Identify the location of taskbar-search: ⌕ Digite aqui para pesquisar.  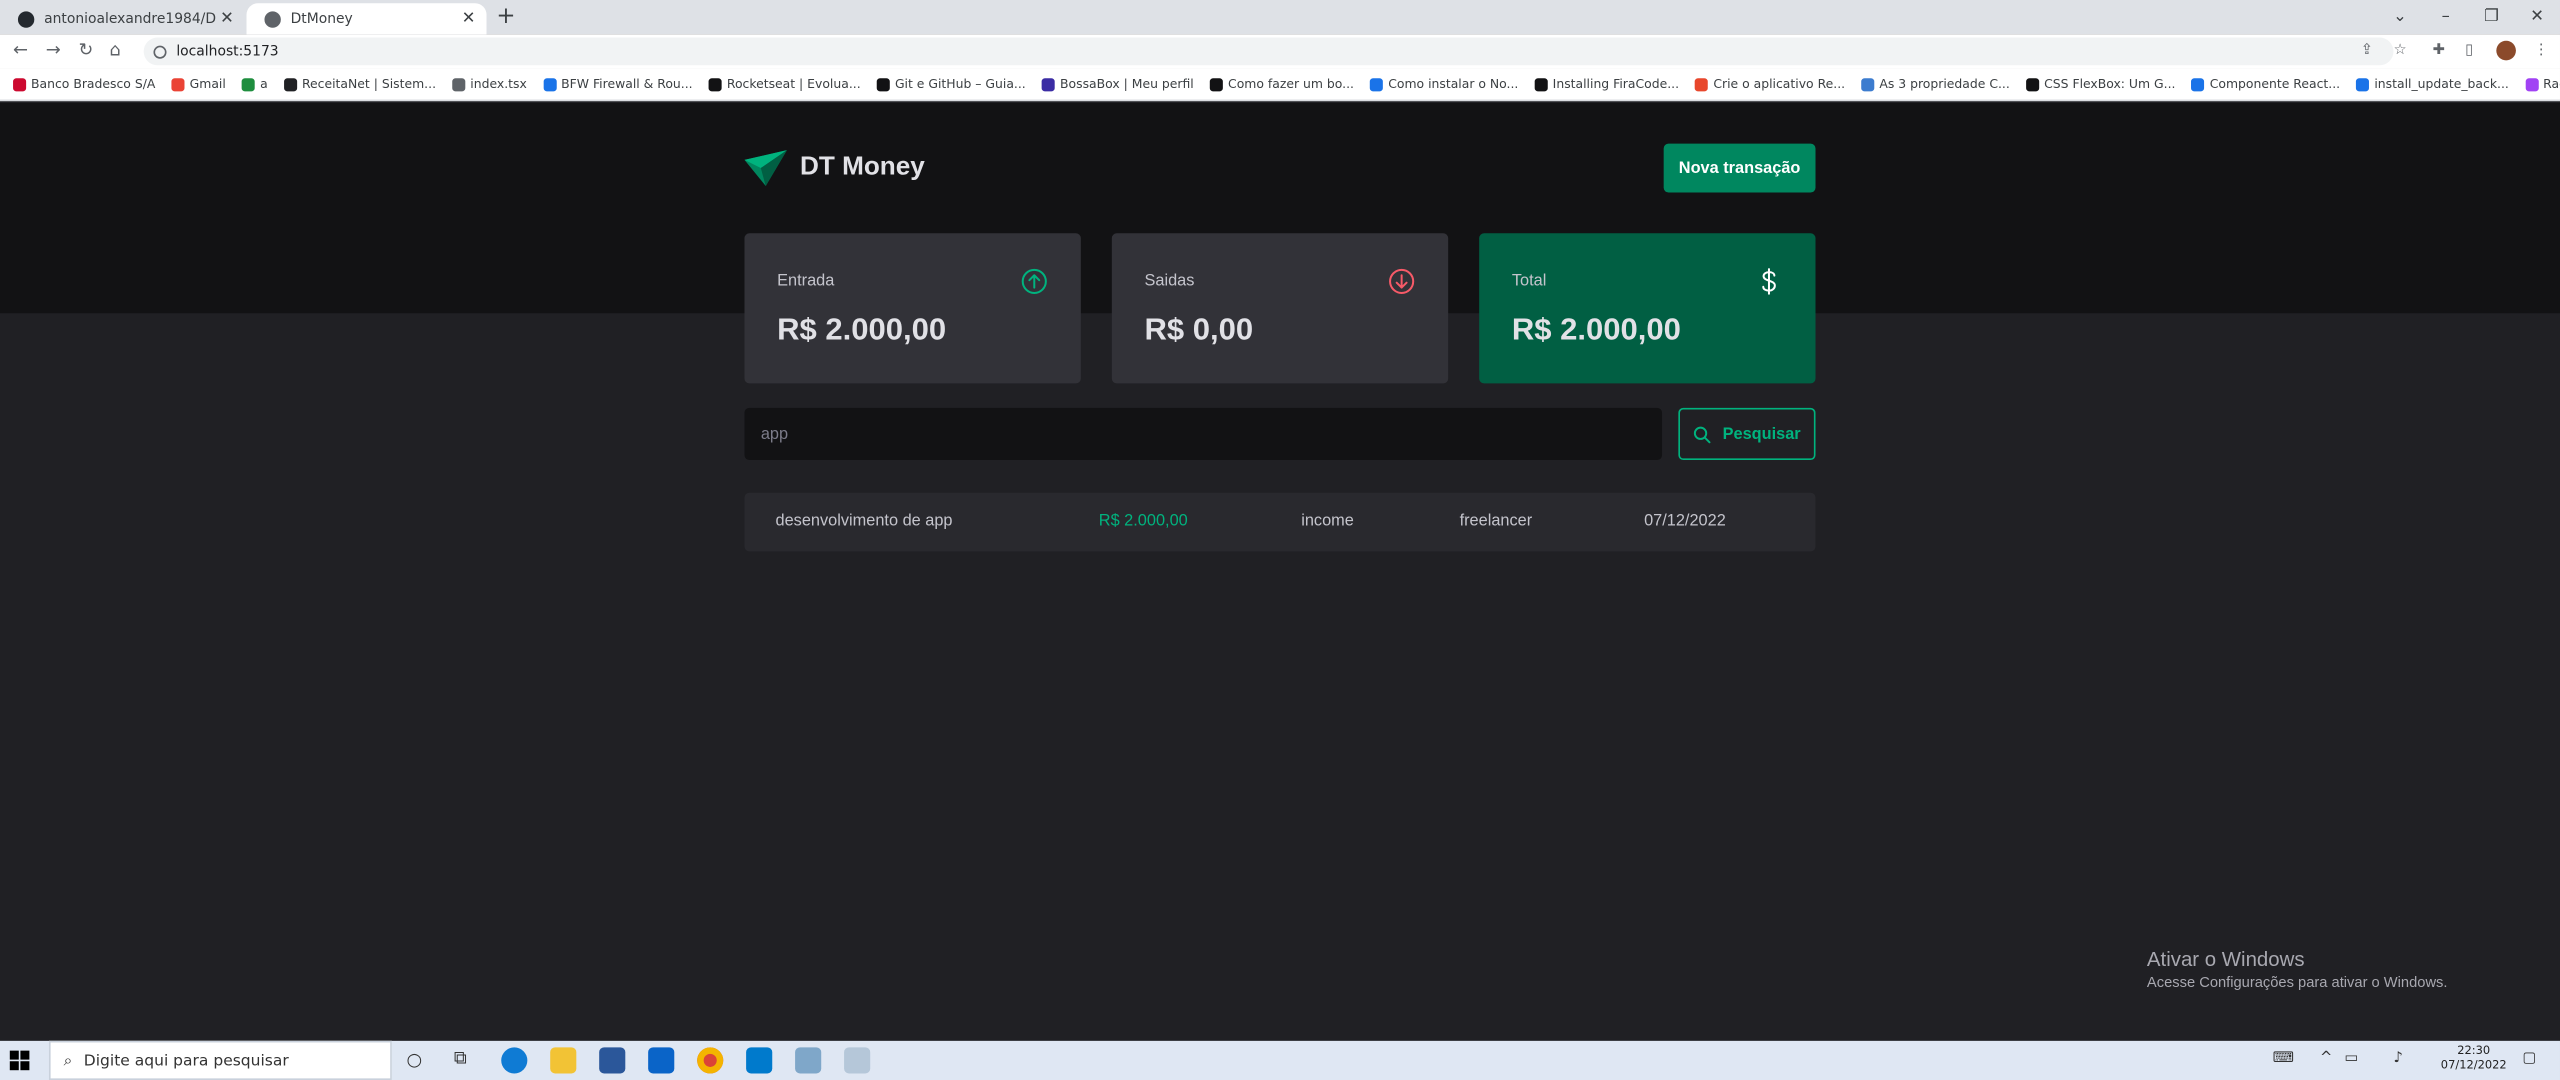
(220, 1060).